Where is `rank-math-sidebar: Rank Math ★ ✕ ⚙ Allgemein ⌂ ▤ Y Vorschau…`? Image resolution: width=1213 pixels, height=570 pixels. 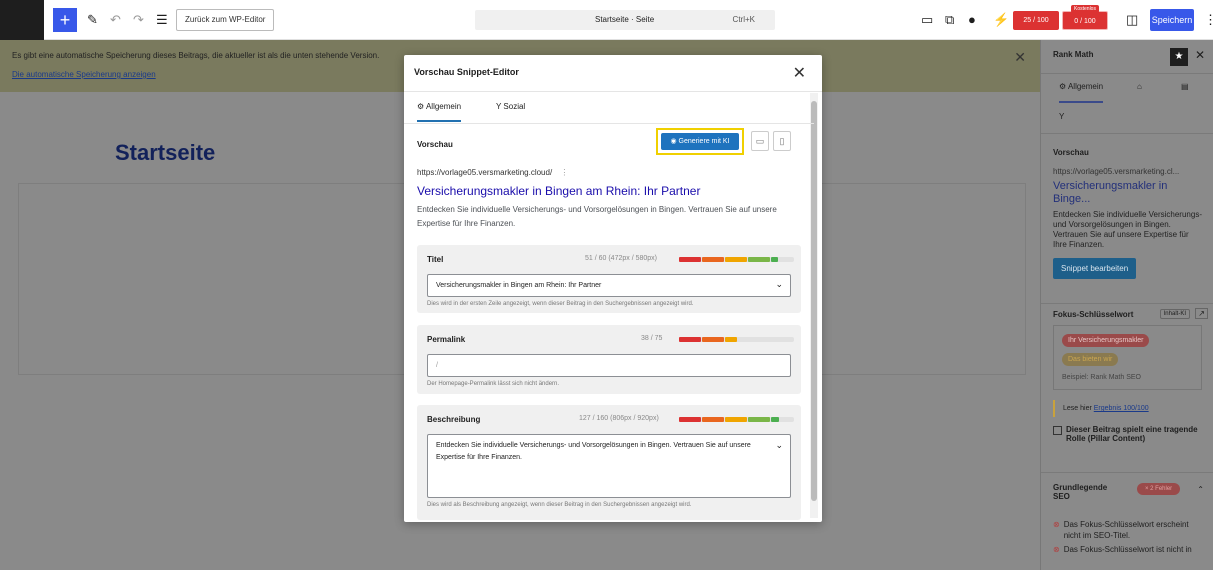 rank-math-sidebar: Rank Math ★ ✕ ⚙ Allgemein ⌂ ▤ Y Vorschau… is located at coordinates (1126, 305).